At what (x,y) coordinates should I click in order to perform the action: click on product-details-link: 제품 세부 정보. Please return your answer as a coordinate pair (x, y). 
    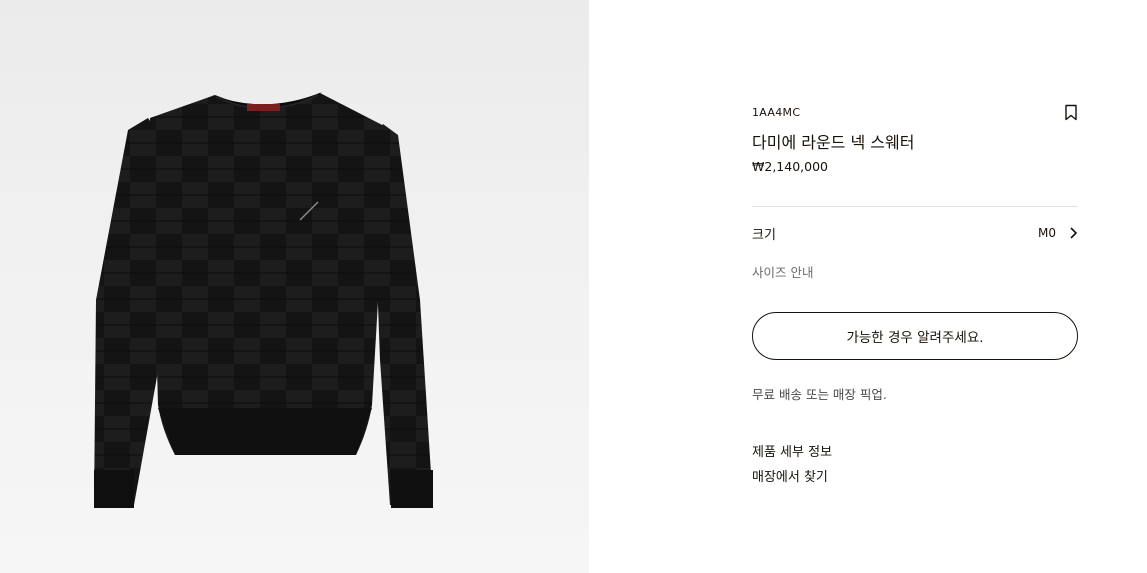
    Looking at the image, I should click on (792, 450).